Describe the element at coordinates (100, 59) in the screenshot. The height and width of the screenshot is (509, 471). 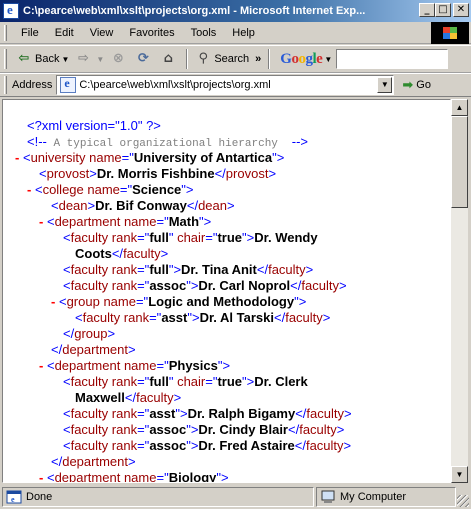
I see `forward-dropdown-icon: ▼` at that location.